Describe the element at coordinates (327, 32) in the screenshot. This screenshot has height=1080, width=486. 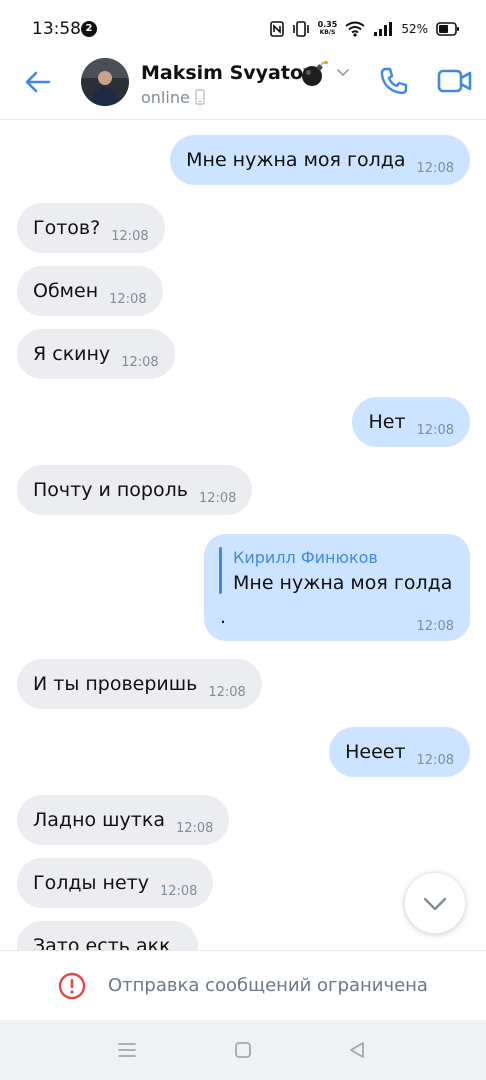
I see `network-speed-unit: KB/S` at that location.